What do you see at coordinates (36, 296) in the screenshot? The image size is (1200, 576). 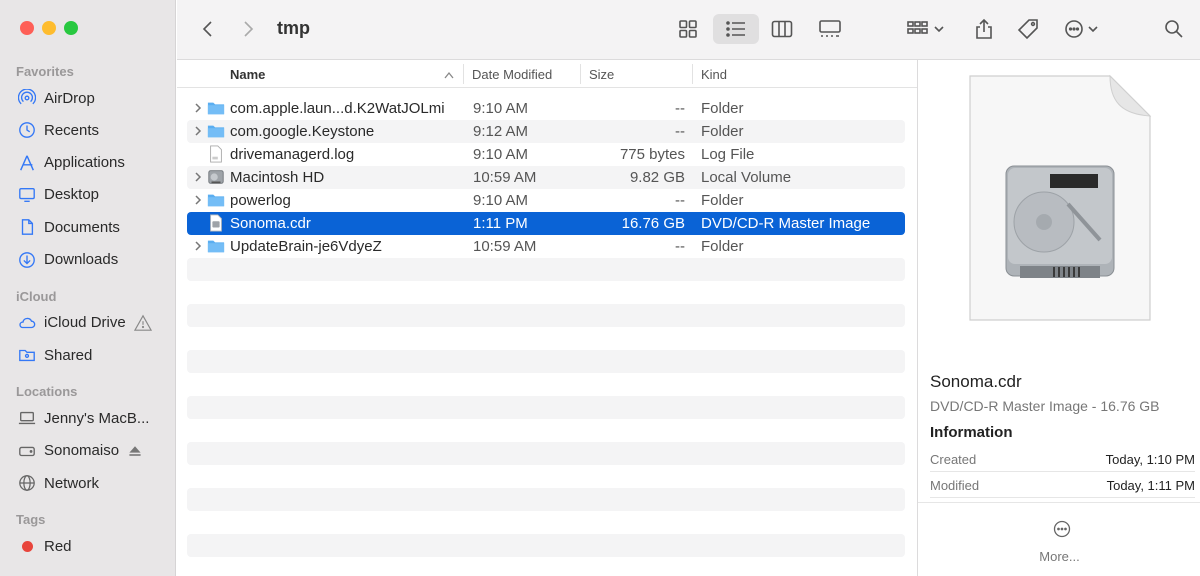 I see `sidebar-section-icloud: iCloud` at bounding box center [36, 296].